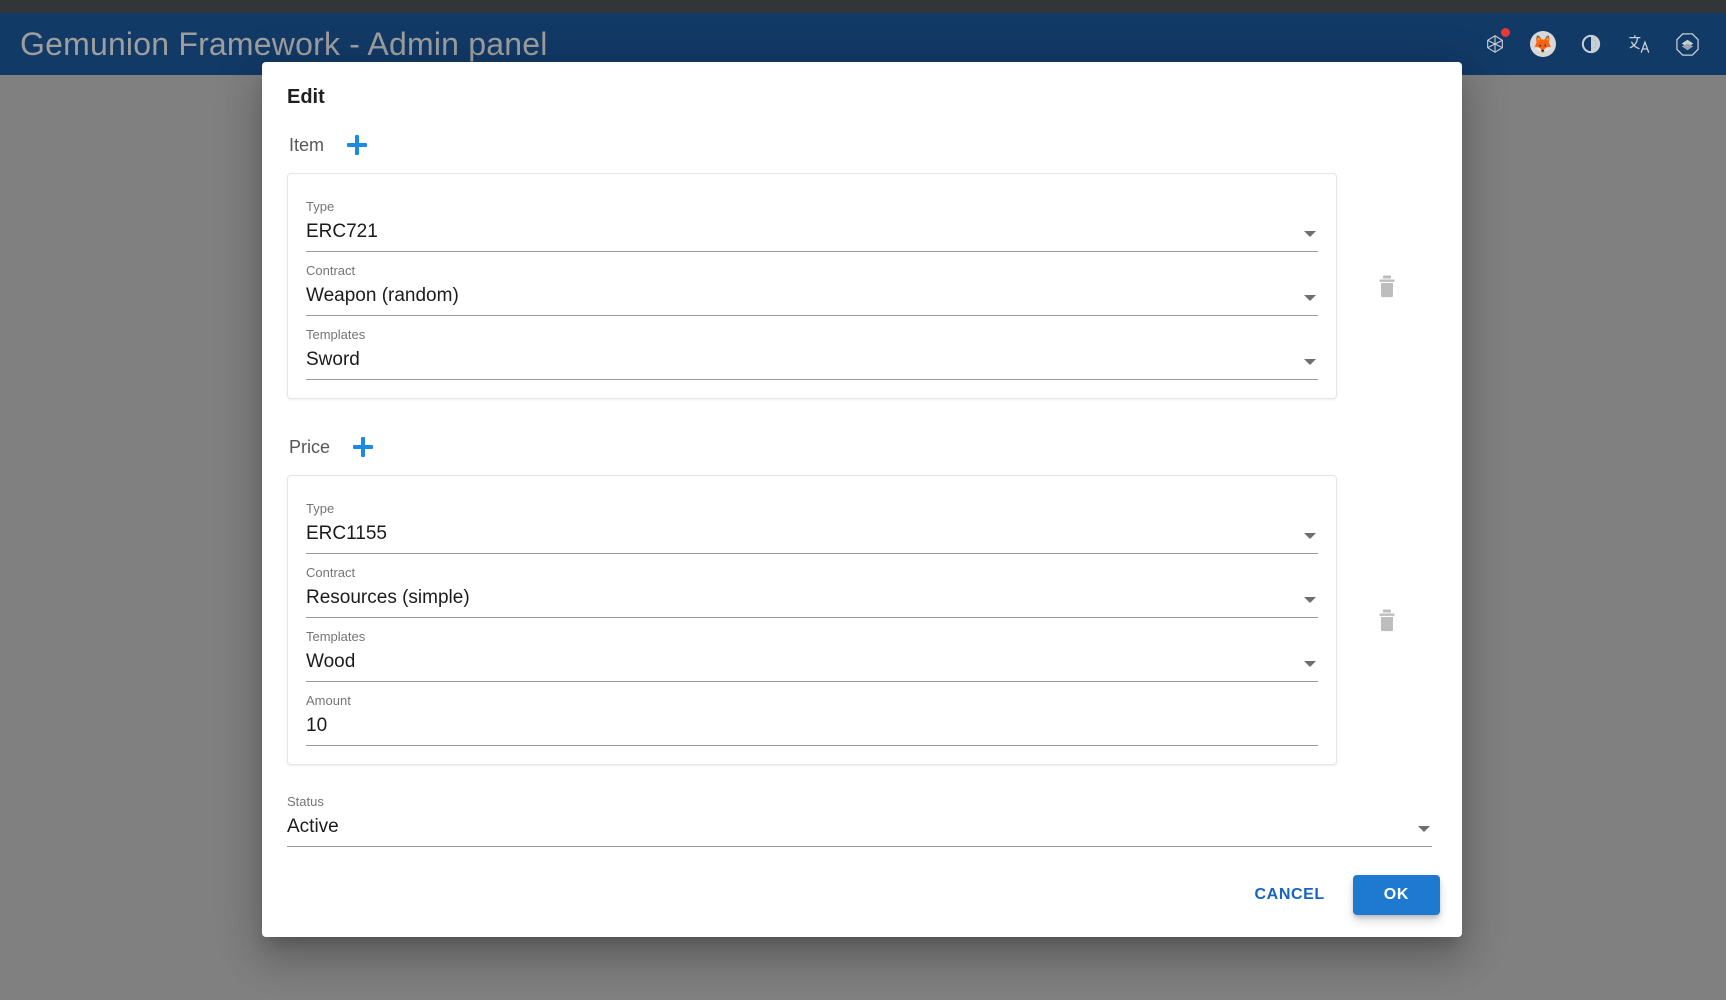  Describe the element at coordinates (306, 97) in the screenshot. I see `dialog-title: Edit` at that location.